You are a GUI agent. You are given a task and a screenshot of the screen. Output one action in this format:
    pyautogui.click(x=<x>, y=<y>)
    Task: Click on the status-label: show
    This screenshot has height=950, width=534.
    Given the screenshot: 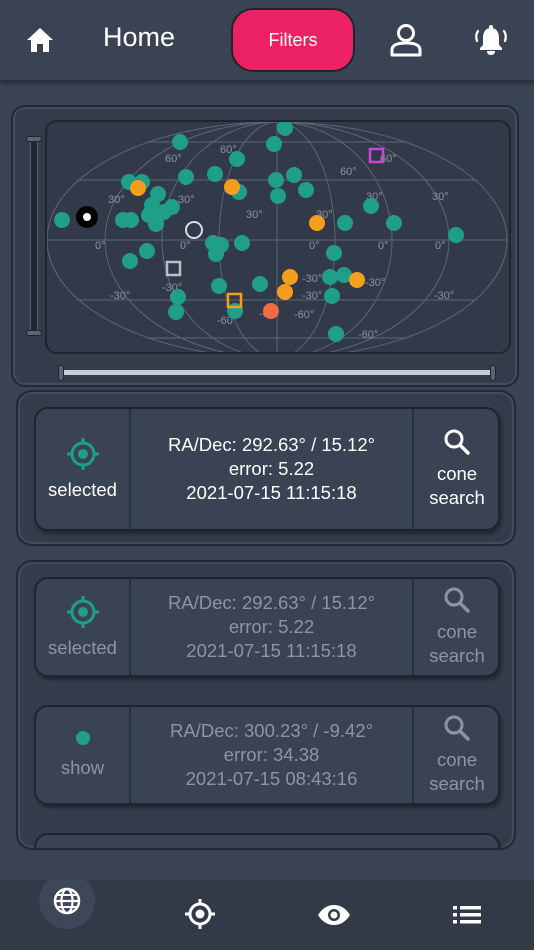 What is the action you would take?
    pyautogui.click(x=82, y=767)
    